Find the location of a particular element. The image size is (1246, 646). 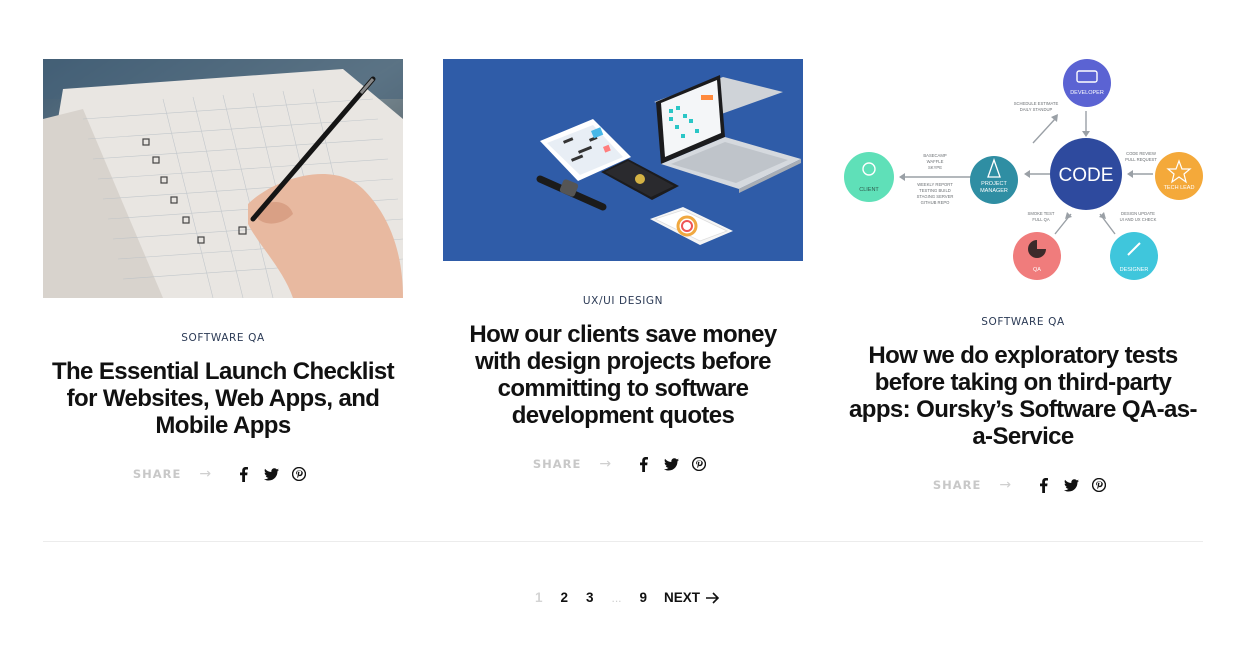

title-line: How our clients save money is located at coordinates (623, 334).